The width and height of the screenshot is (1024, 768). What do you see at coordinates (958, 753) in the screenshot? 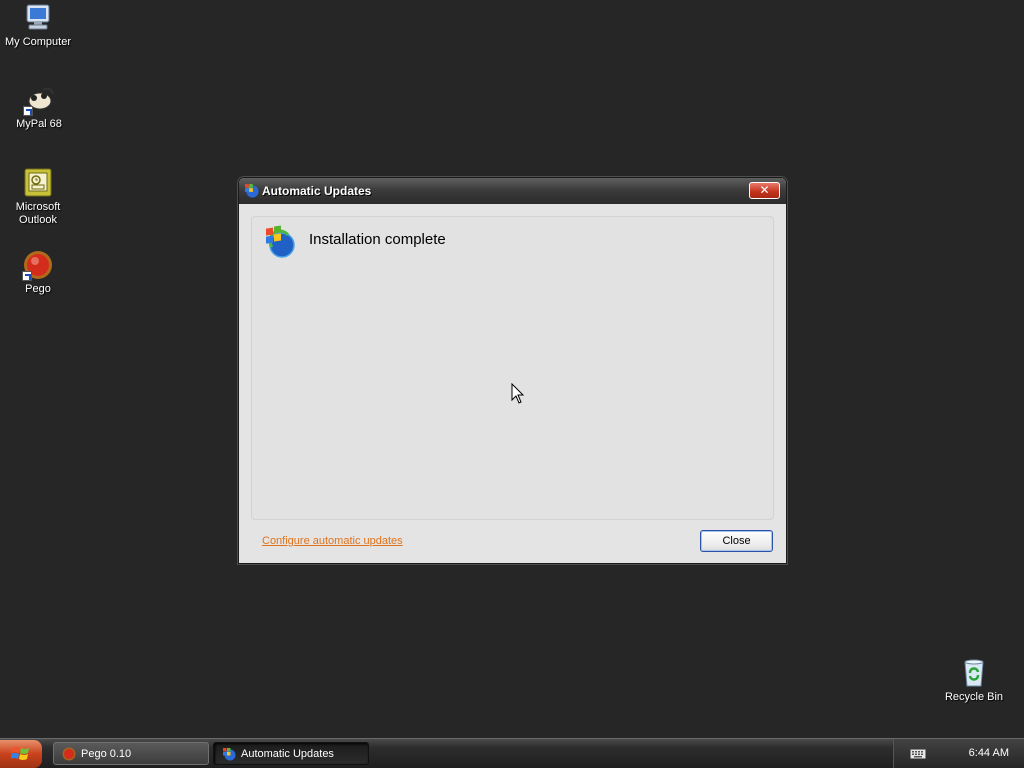
I see `system-tray: 6:44 AM` at bounding box center [958, 753].